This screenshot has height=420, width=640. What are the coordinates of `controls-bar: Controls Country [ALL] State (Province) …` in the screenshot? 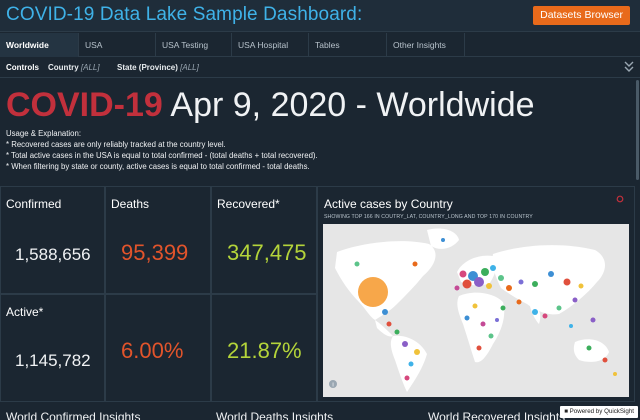 It's located at (320, 68).